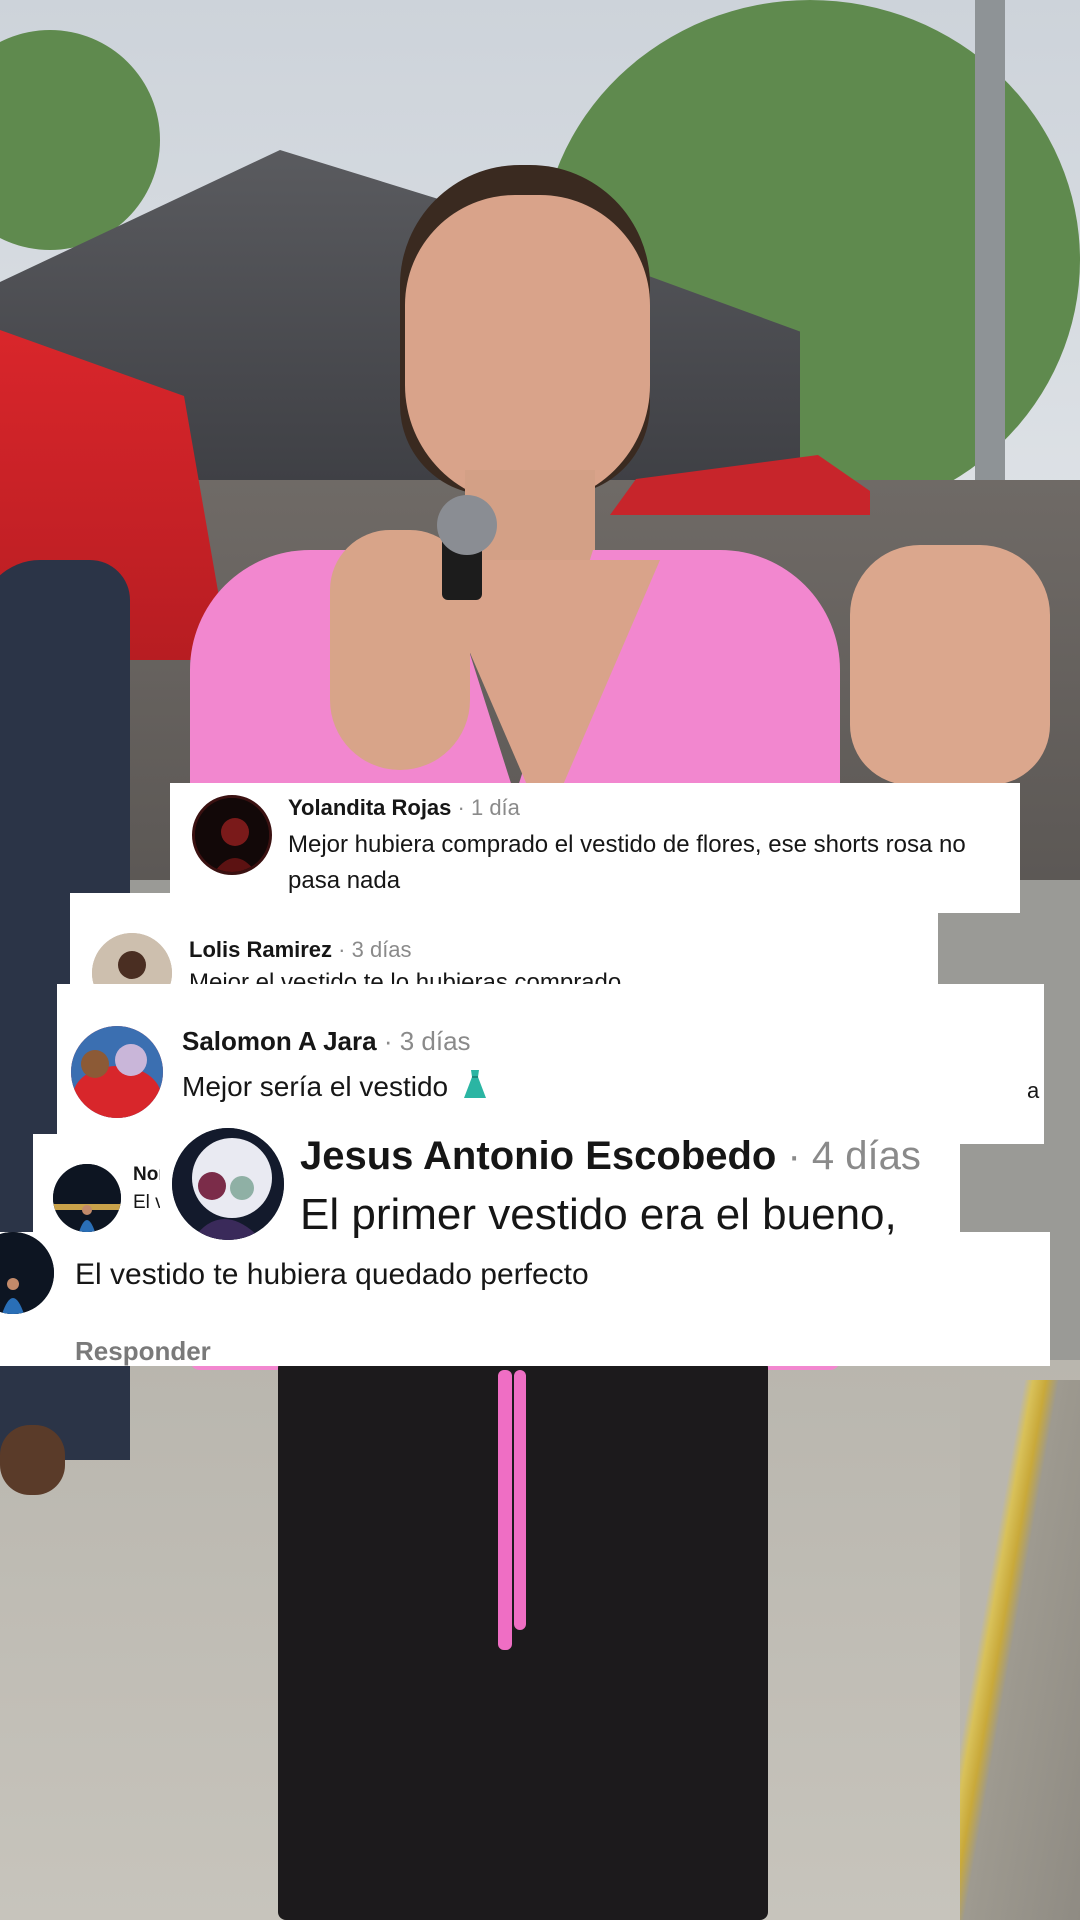 The width and height of the screenshot is (1080, 1920). I want to click on reply-button: Responder, so click(143, 1351).